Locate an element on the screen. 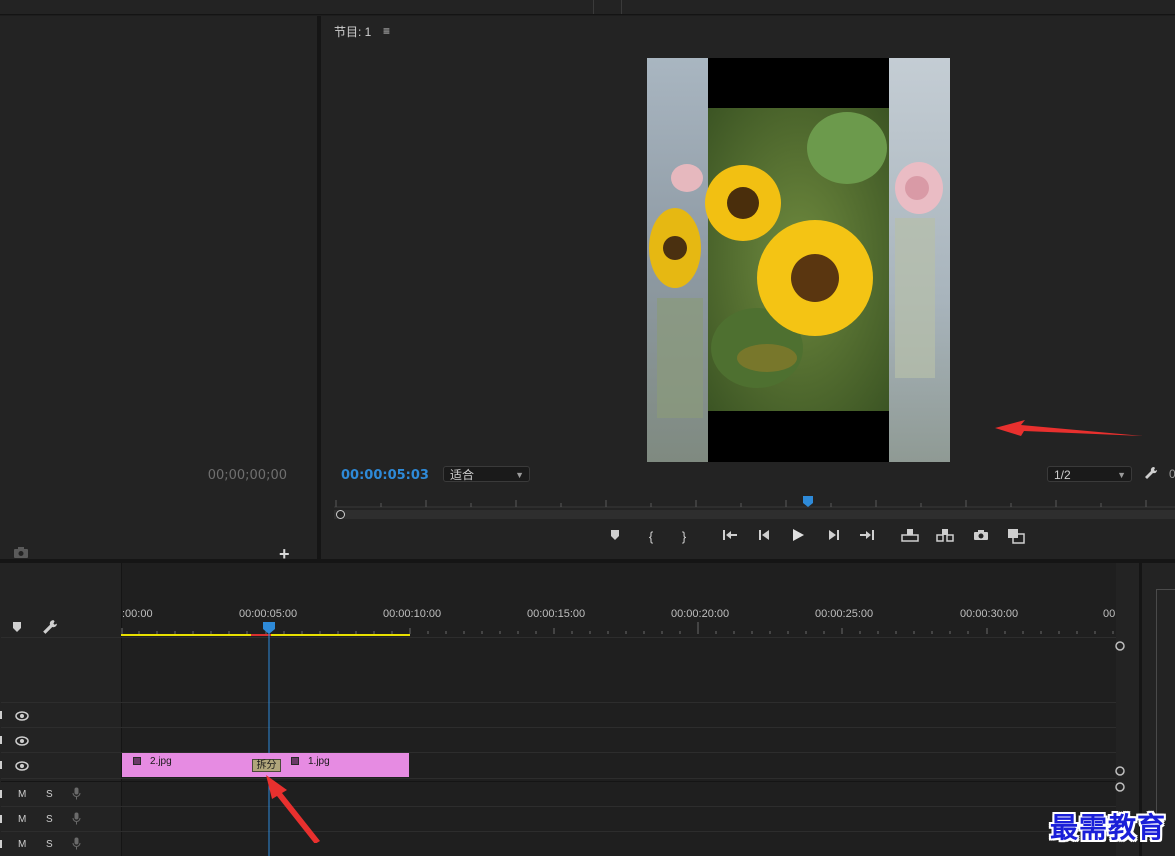  step-forward-icon is located at coordinates (834, 537).